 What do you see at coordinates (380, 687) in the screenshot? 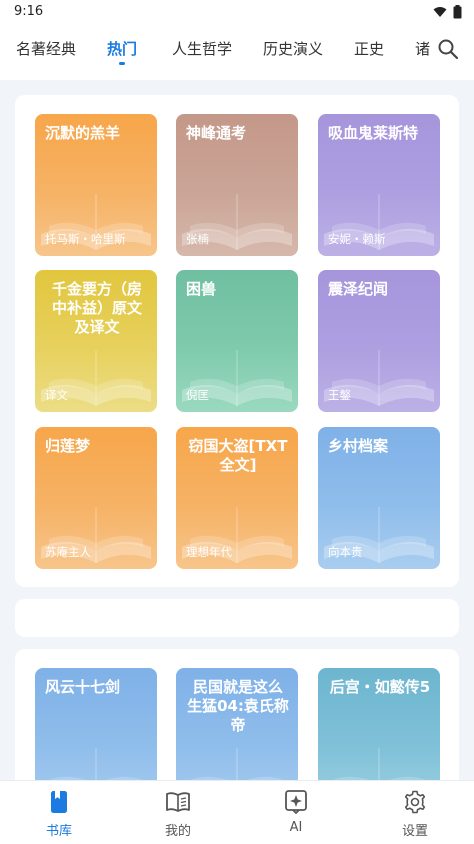
I see `book-title: 后宫・如懿传5` at bounding box center [380, 687].